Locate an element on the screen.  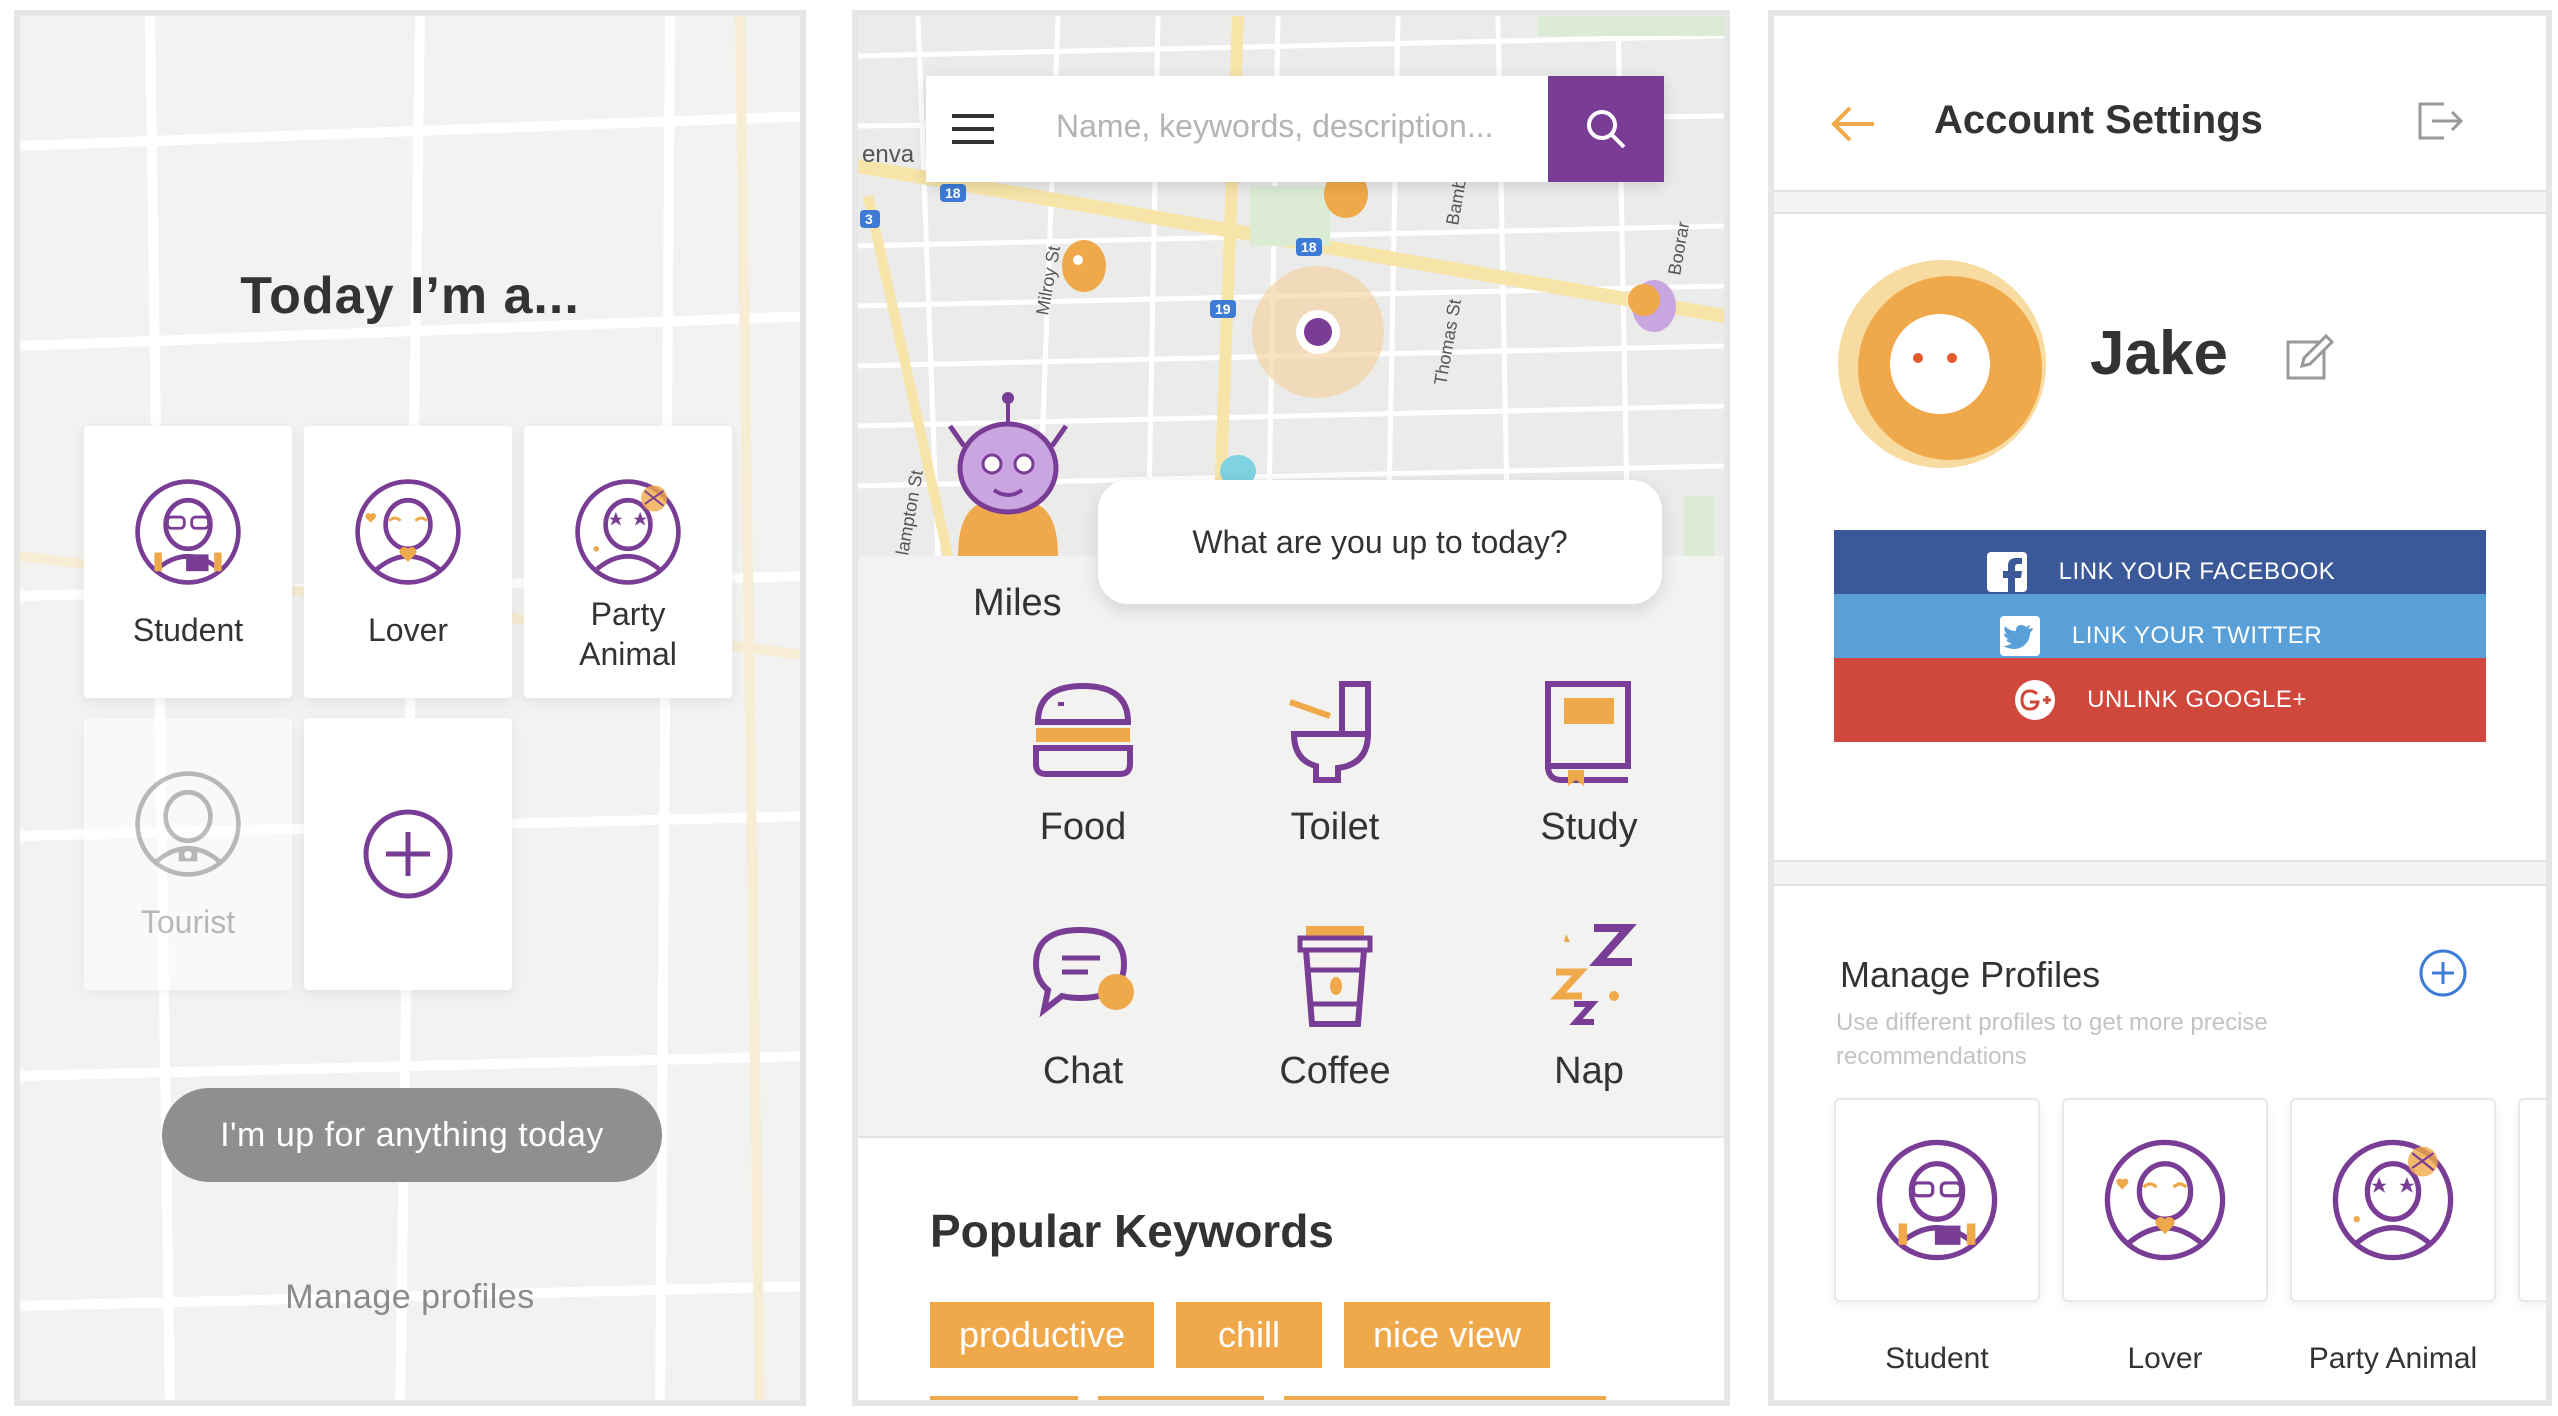
category-label: Nap is located at coordinates (1589, 1071).